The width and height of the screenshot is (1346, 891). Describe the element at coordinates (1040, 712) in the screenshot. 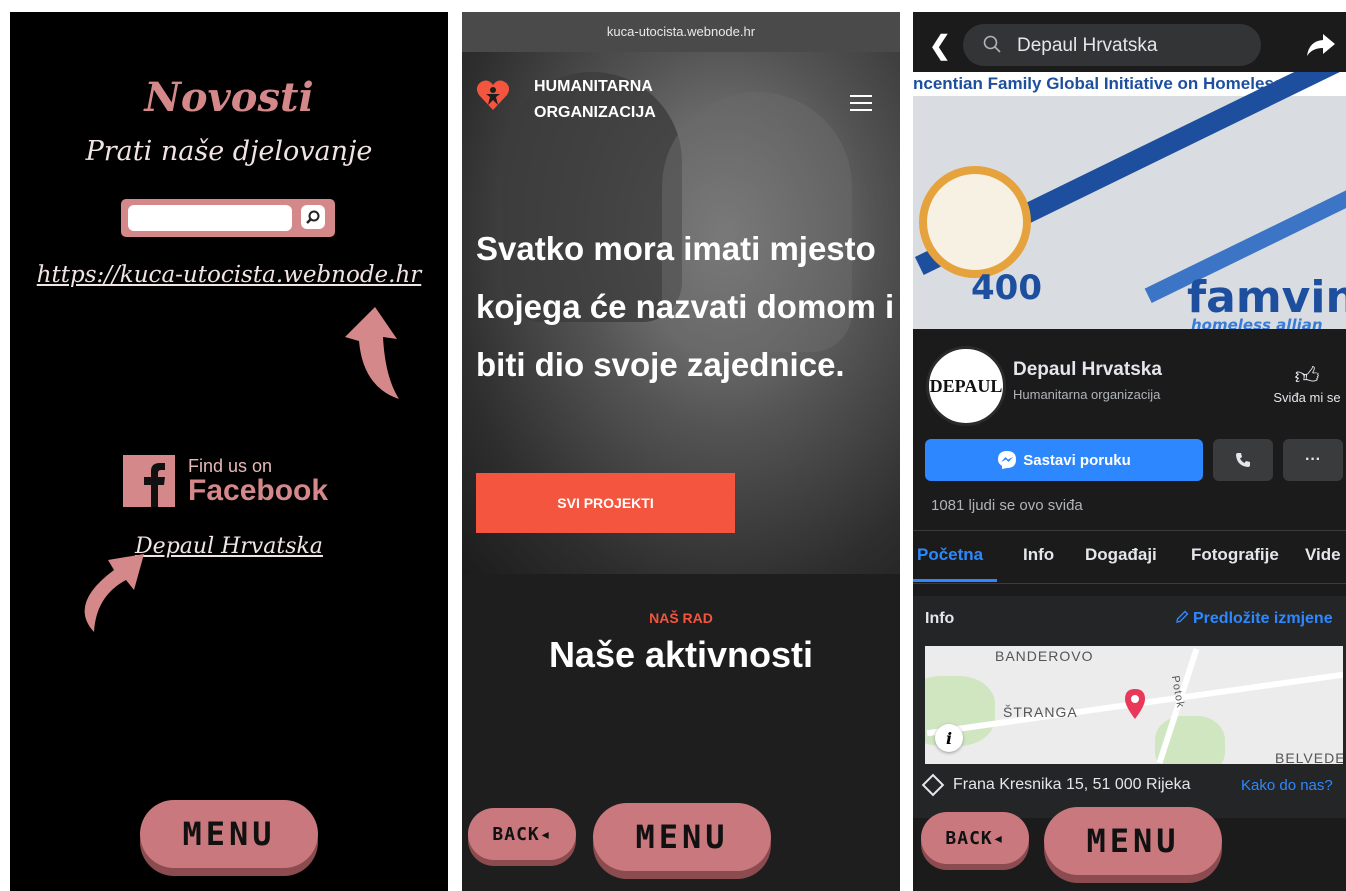

I see `map-label-stranga: ŠTRANGA` at that location.